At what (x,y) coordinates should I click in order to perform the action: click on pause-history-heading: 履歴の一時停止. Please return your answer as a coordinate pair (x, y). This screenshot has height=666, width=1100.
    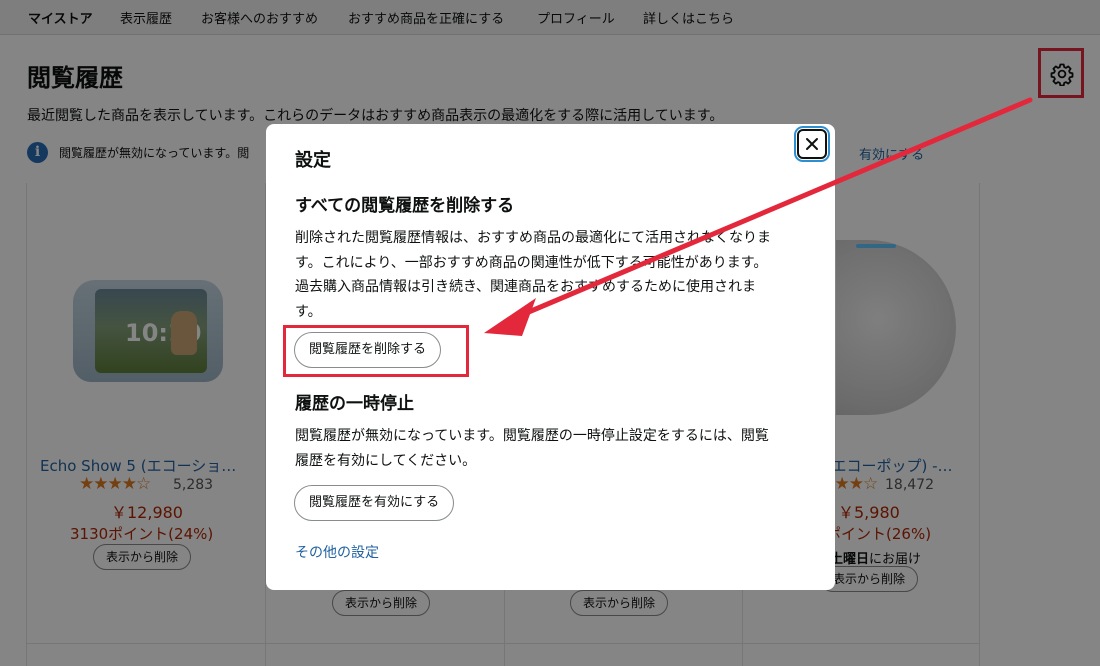
    Looking at the image, I should click on (354, 404).